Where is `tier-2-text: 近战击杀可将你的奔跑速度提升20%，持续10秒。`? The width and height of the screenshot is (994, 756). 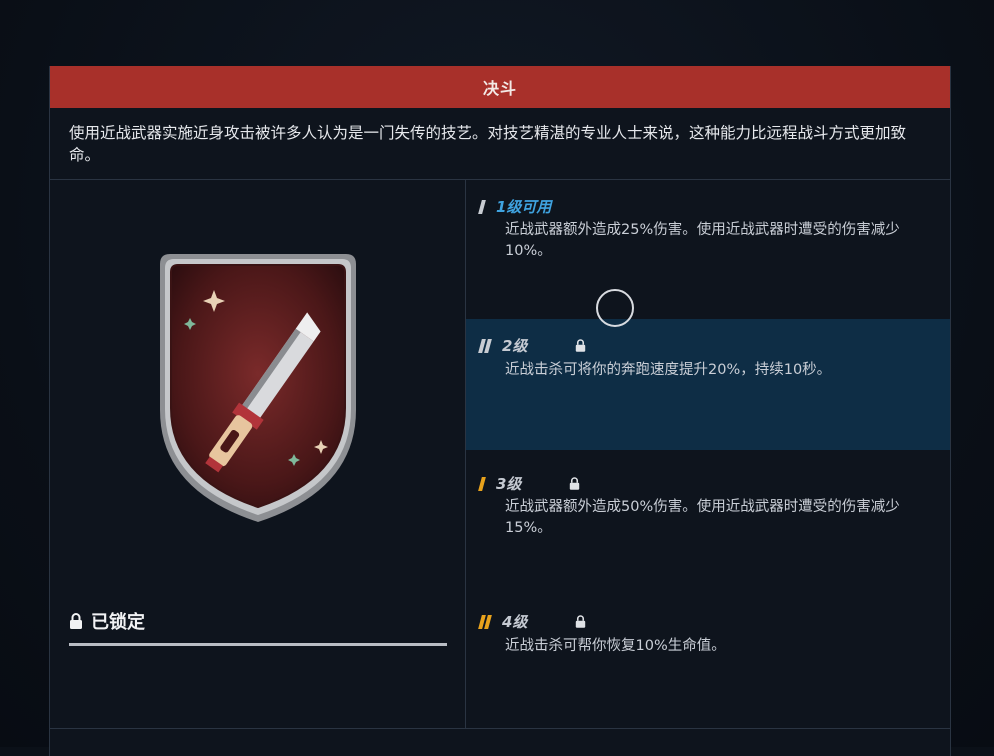
tier-2-text: 近战击杀可将你的奔跑速度提升20%，持续10秒。 is located at coordinates (668, 370).